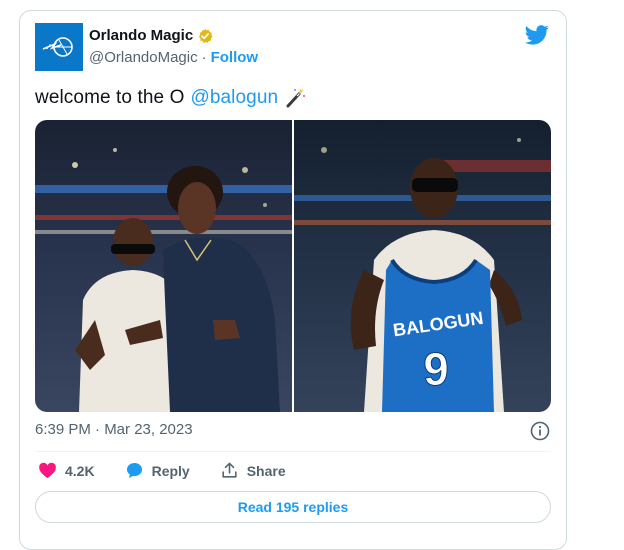 The height and width of the screenshot is (550, 624). I want to click on tweet-header: Orlando Magic @OrlandoMagic · Follow, so click(293, 48).